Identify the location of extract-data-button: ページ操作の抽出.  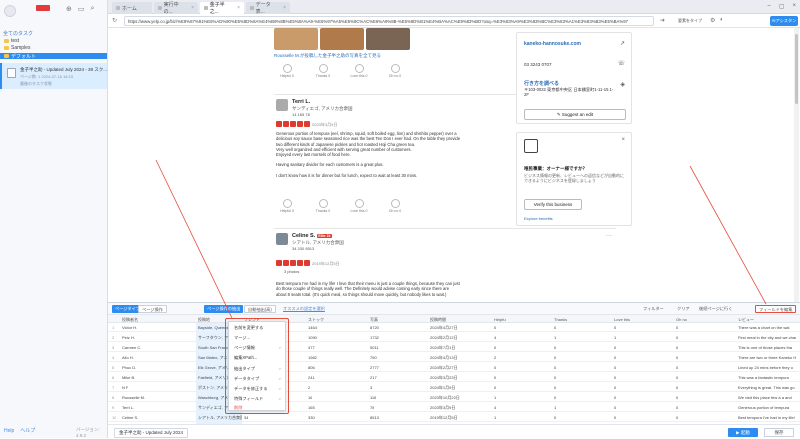
(224, 309).